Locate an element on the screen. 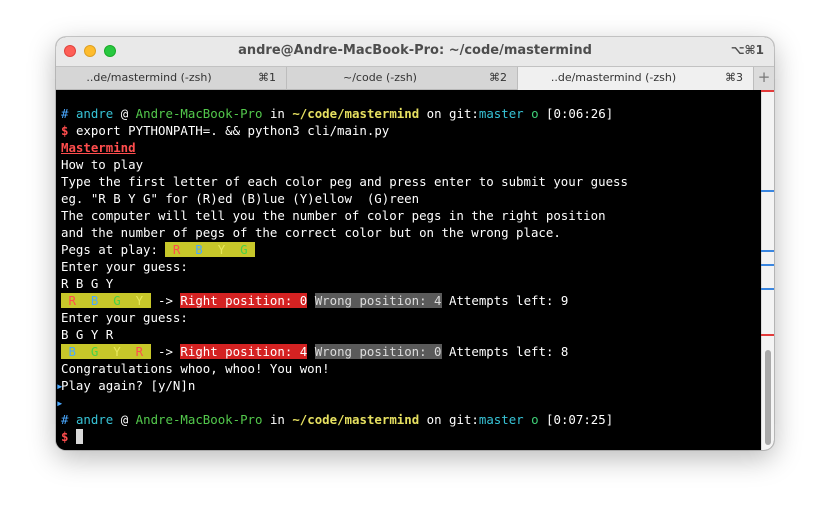 The image size is (830, 525). game-title-line: Mastermind is located at coordinates (411, 147).